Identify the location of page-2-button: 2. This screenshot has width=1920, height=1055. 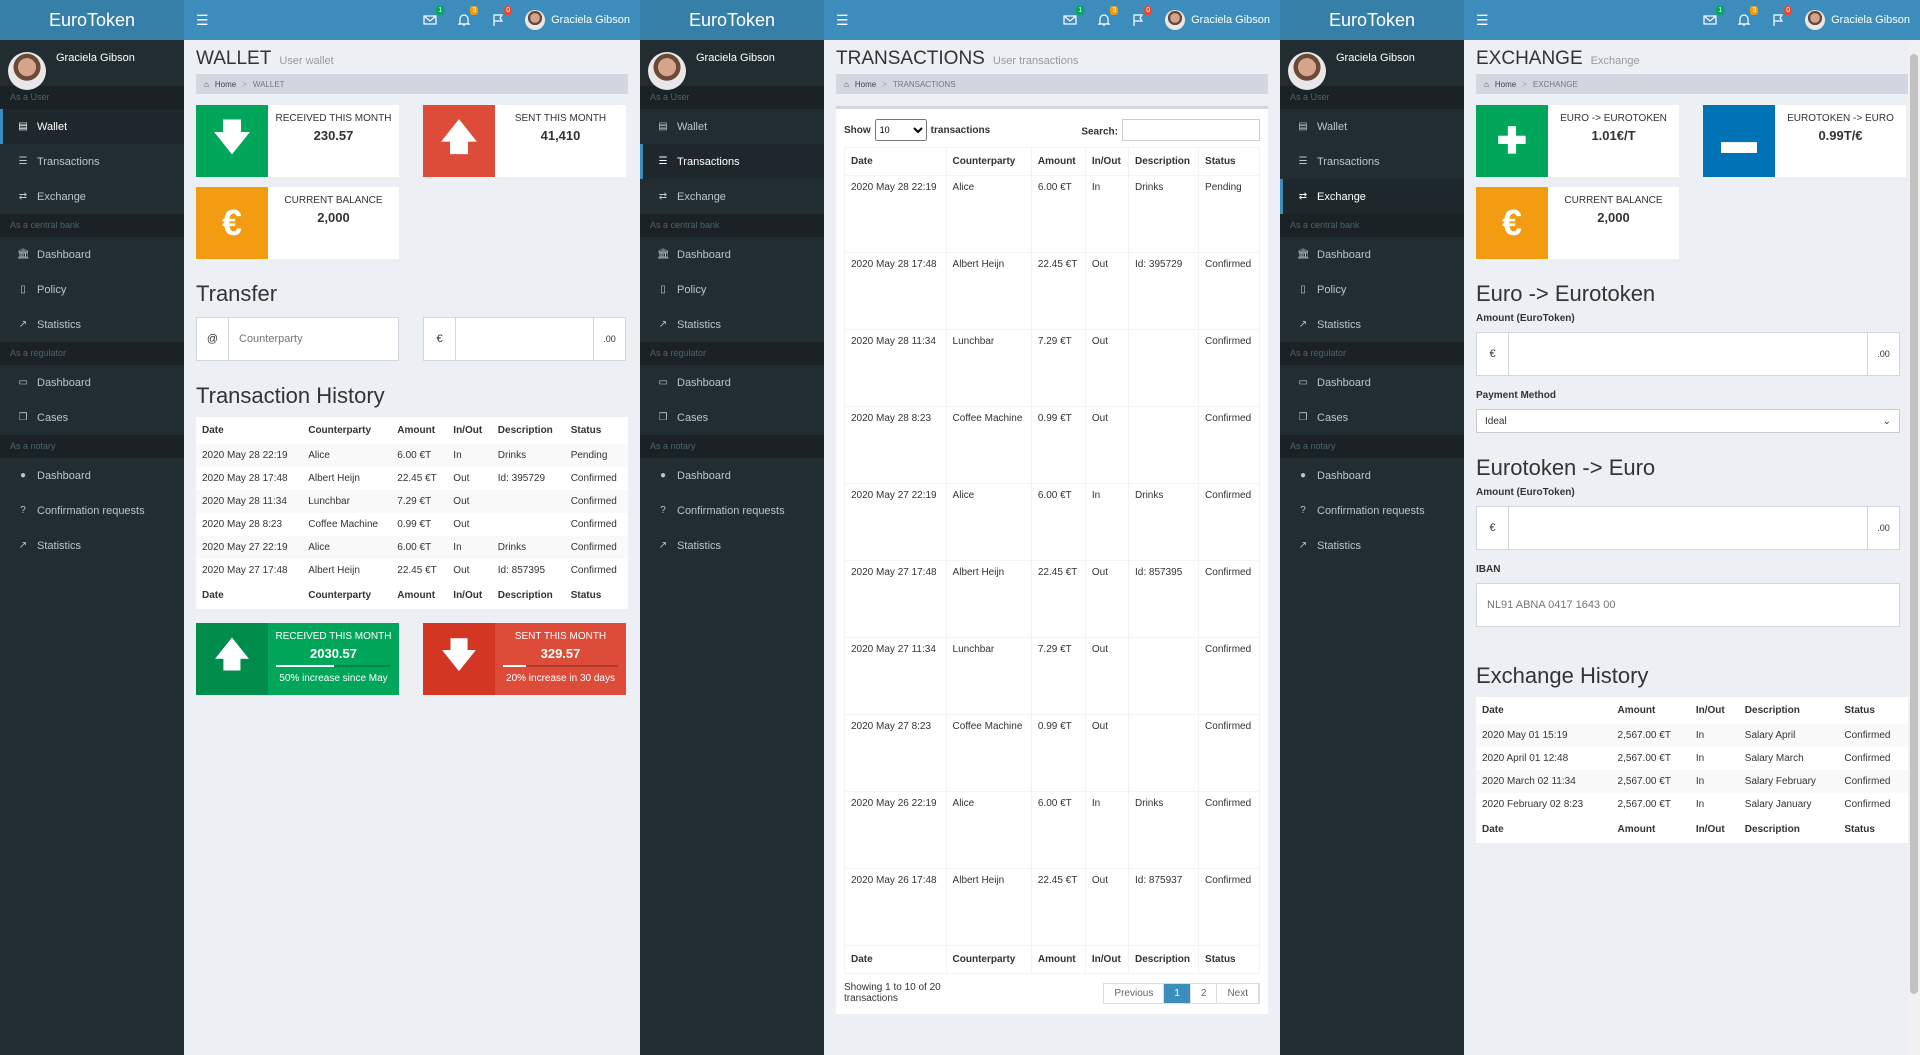
(1204, 993).